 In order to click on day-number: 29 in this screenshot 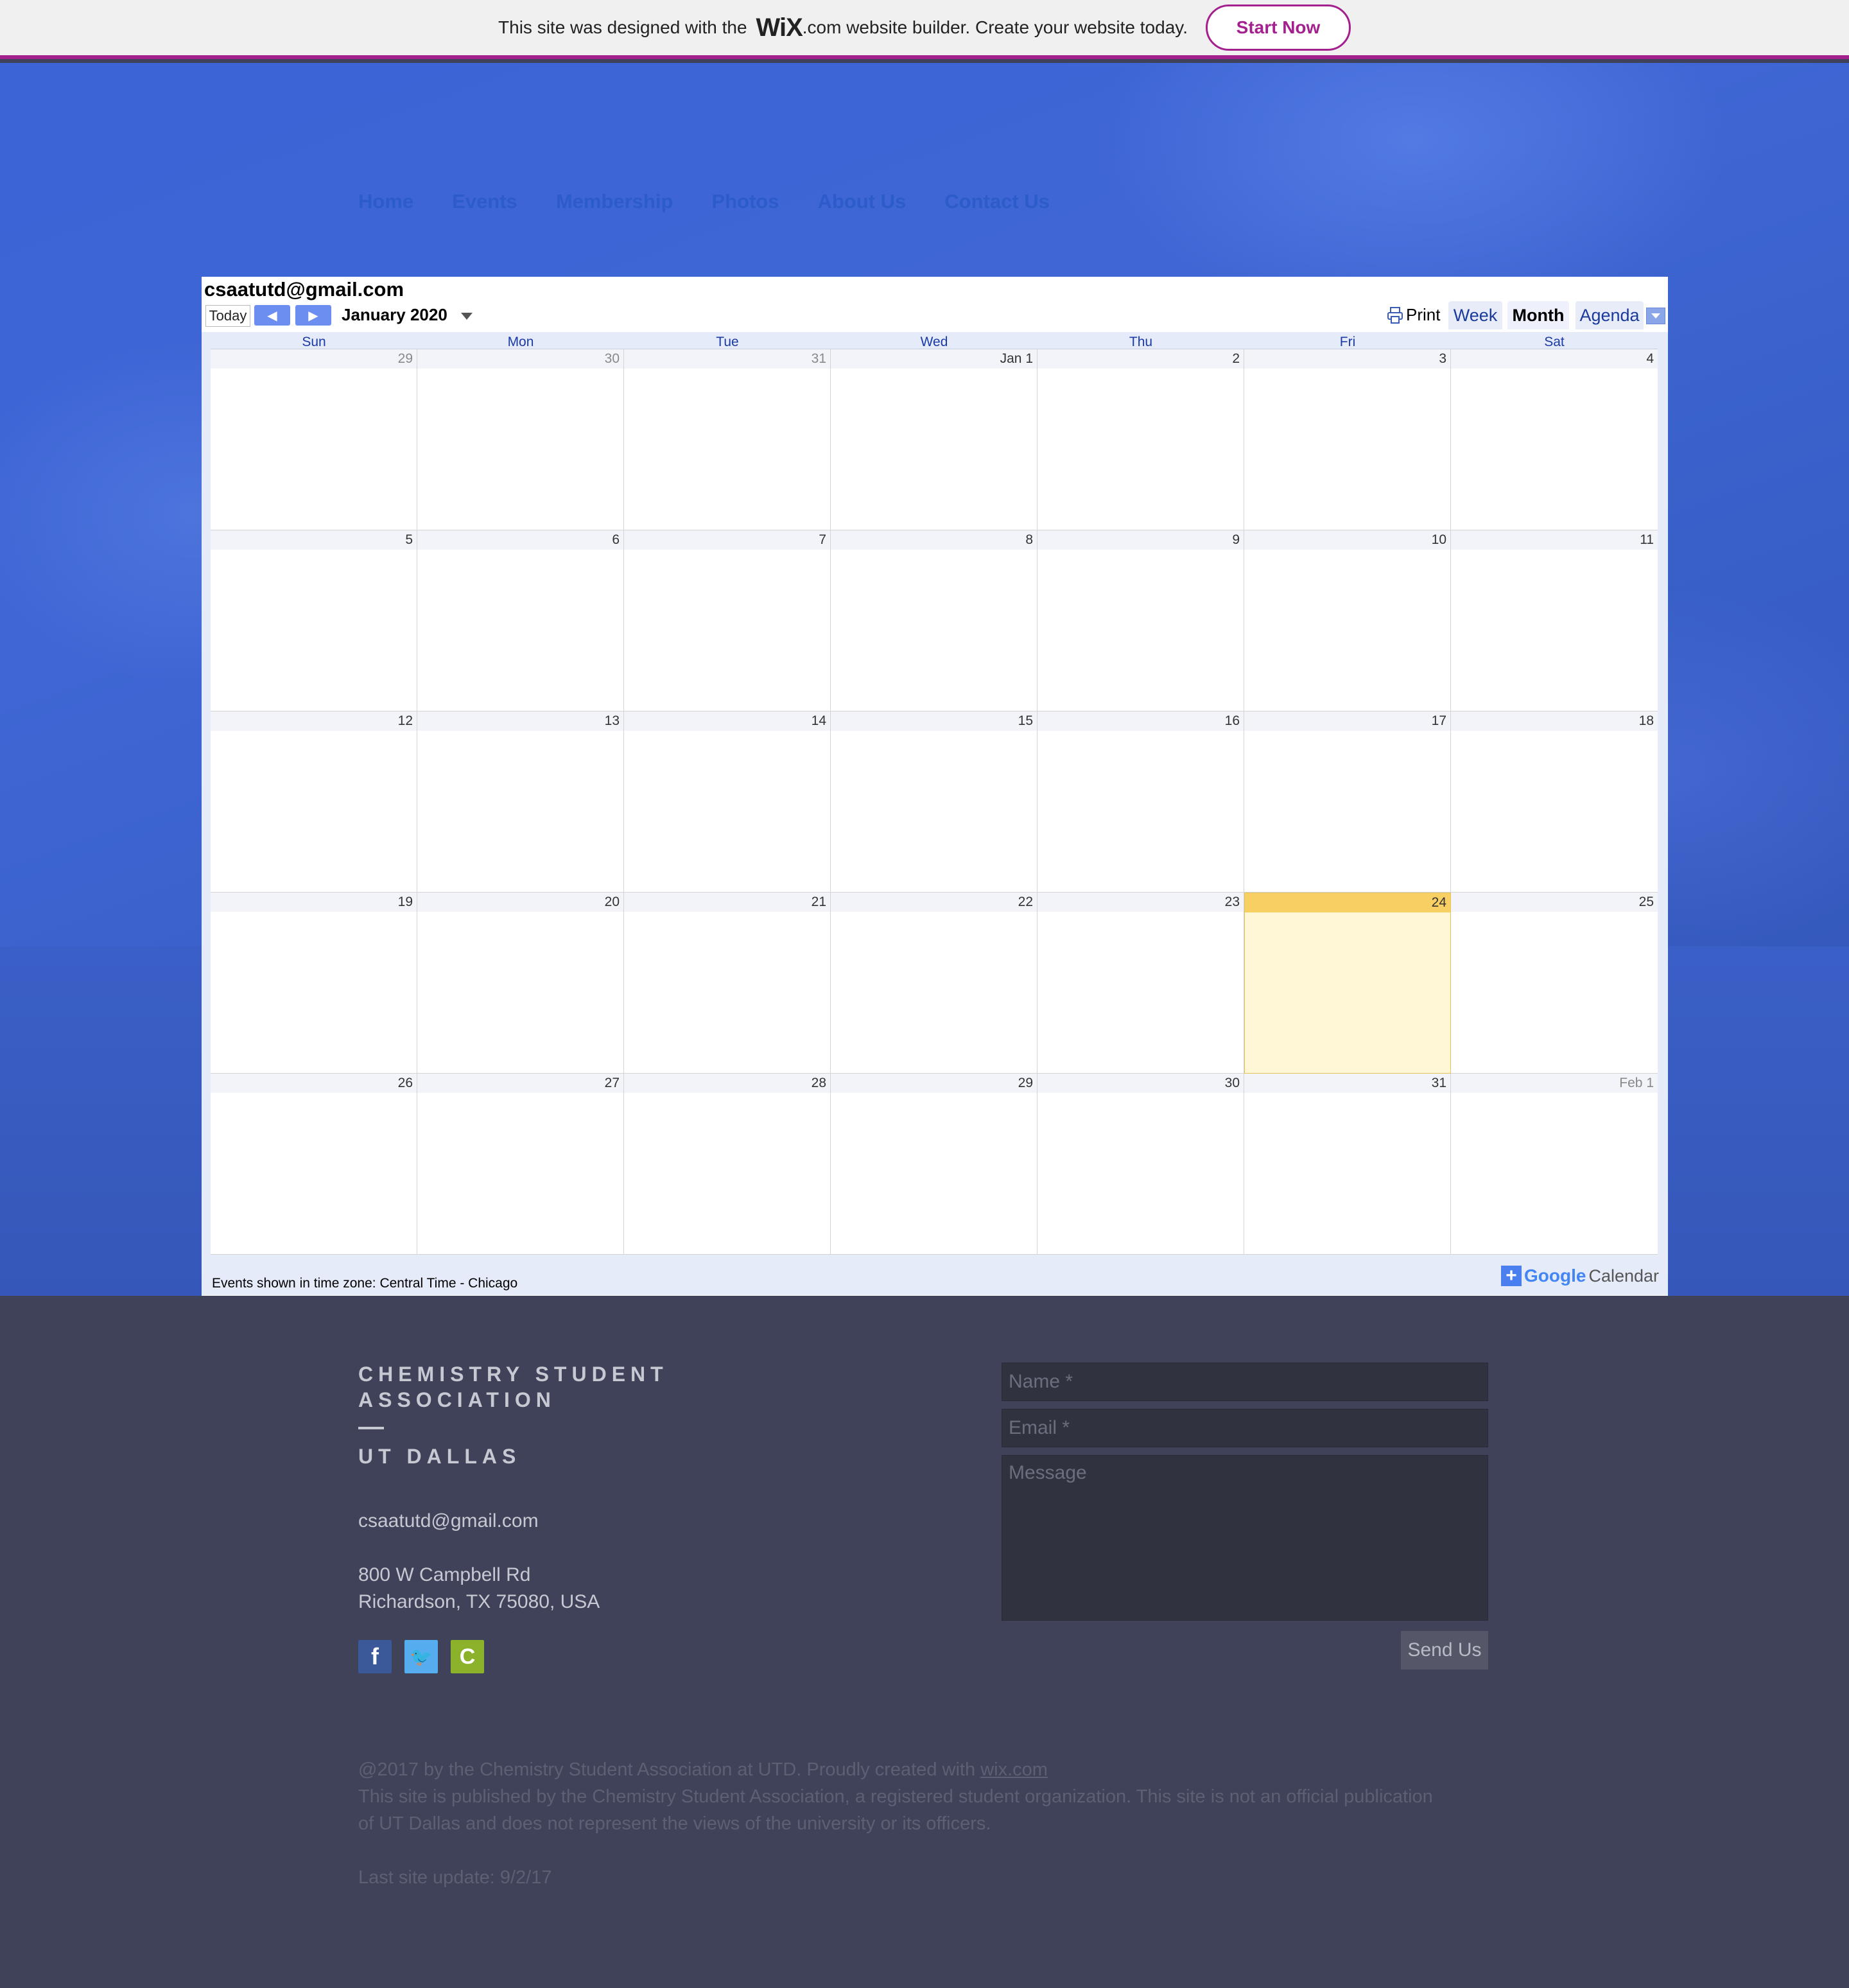, I will do `click(934, 1083)`.